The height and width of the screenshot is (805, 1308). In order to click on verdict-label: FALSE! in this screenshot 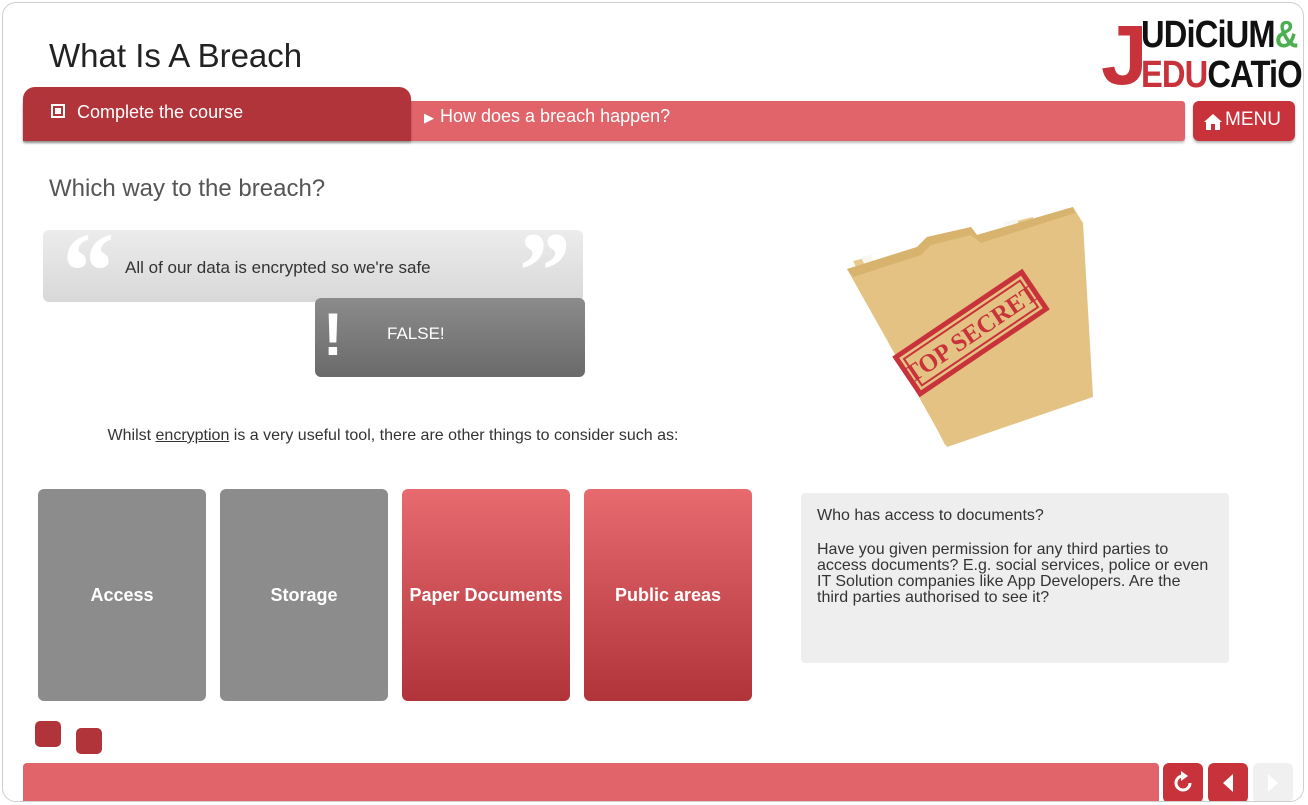, I will do `click(416, 333)`.